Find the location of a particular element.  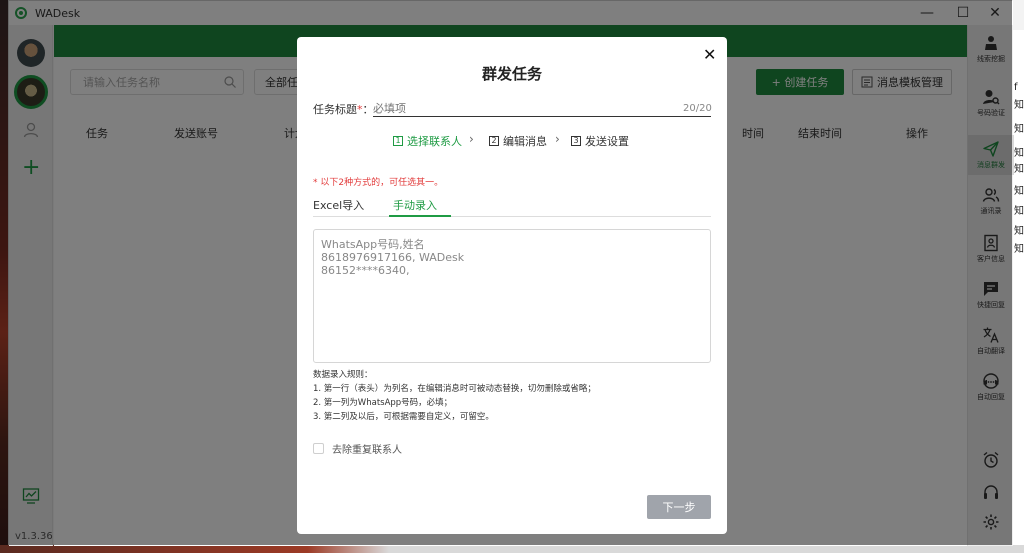

step-select-contacts: 1 选择联系人 is located at coordinates (427, 141).